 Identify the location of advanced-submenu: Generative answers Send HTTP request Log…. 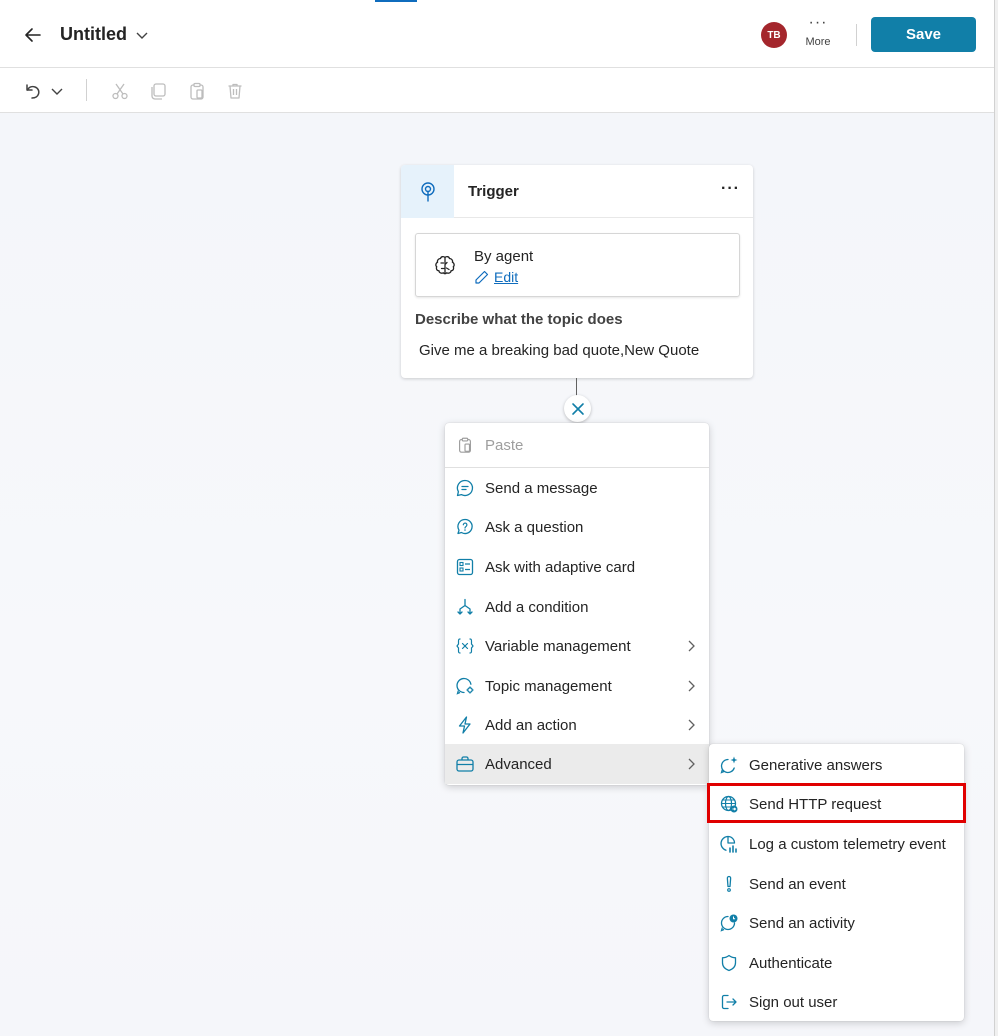
(836, 882).